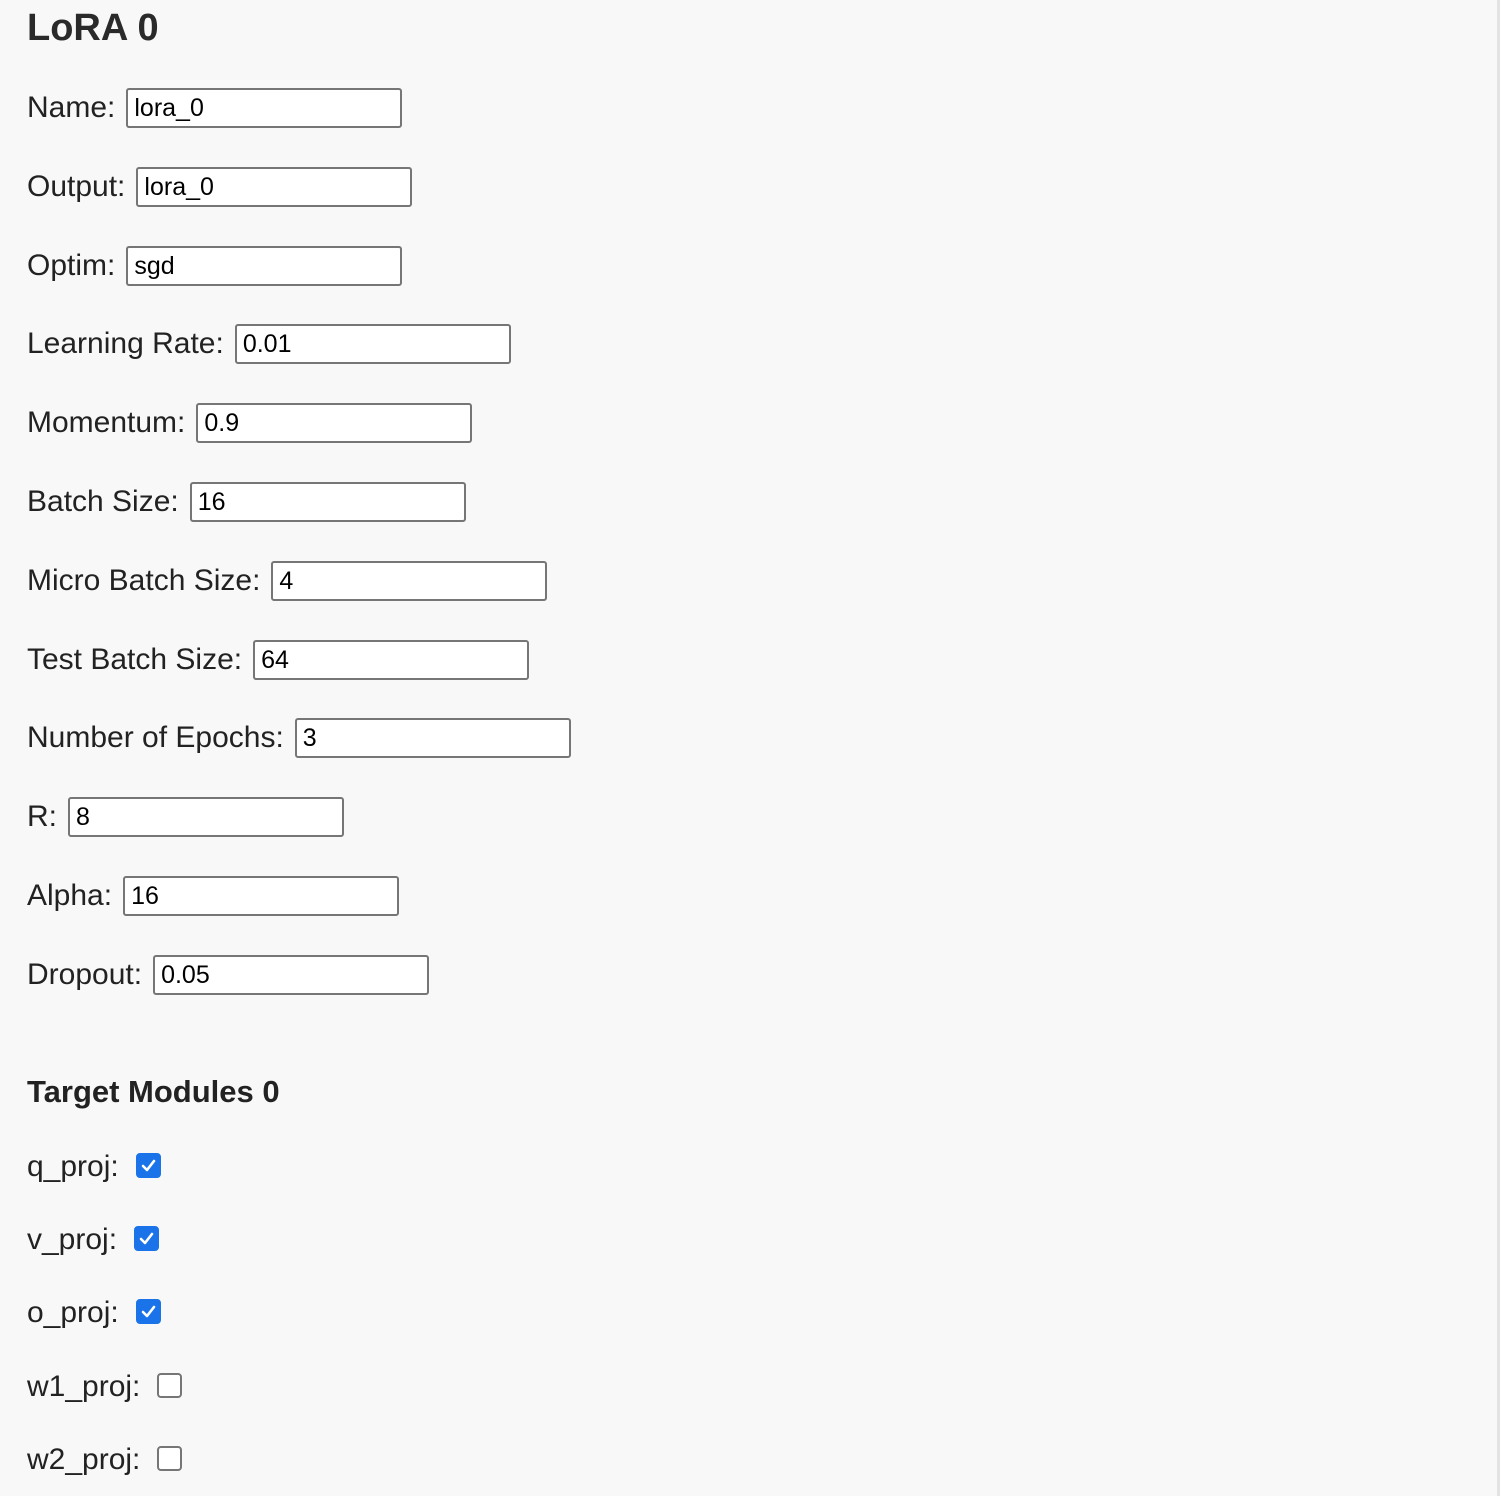  I want to click on micro-batch-size-input, so click(409, 581).